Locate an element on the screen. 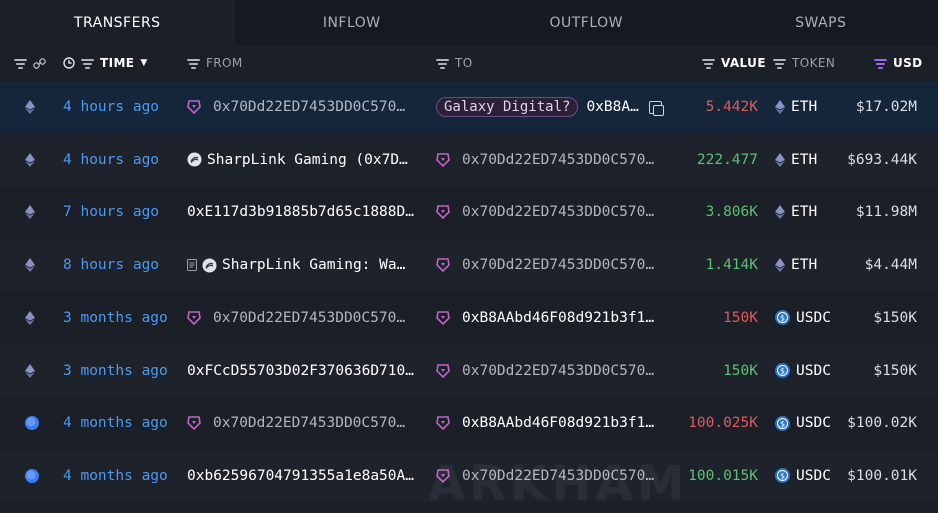  header-from: FROM is located at coordinates (215, 63).